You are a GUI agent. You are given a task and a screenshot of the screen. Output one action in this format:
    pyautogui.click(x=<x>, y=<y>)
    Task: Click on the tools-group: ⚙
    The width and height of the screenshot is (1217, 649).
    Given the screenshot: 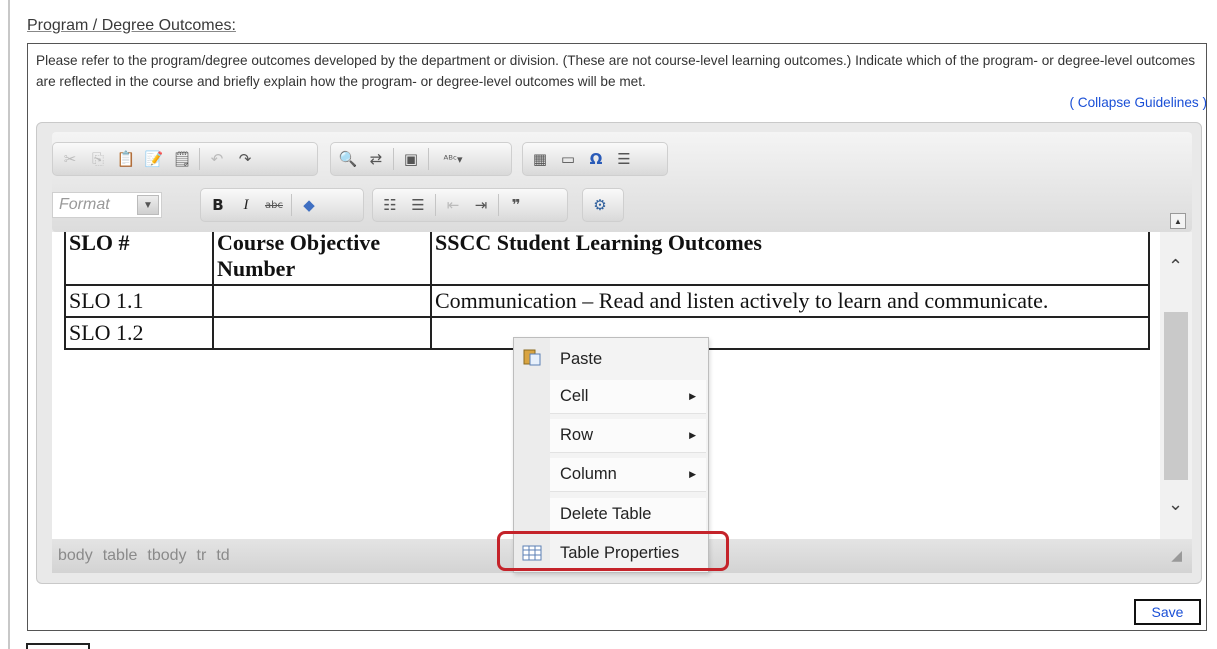 What is the action you would take?
    pyautogui.click(x=603, y=205)
    